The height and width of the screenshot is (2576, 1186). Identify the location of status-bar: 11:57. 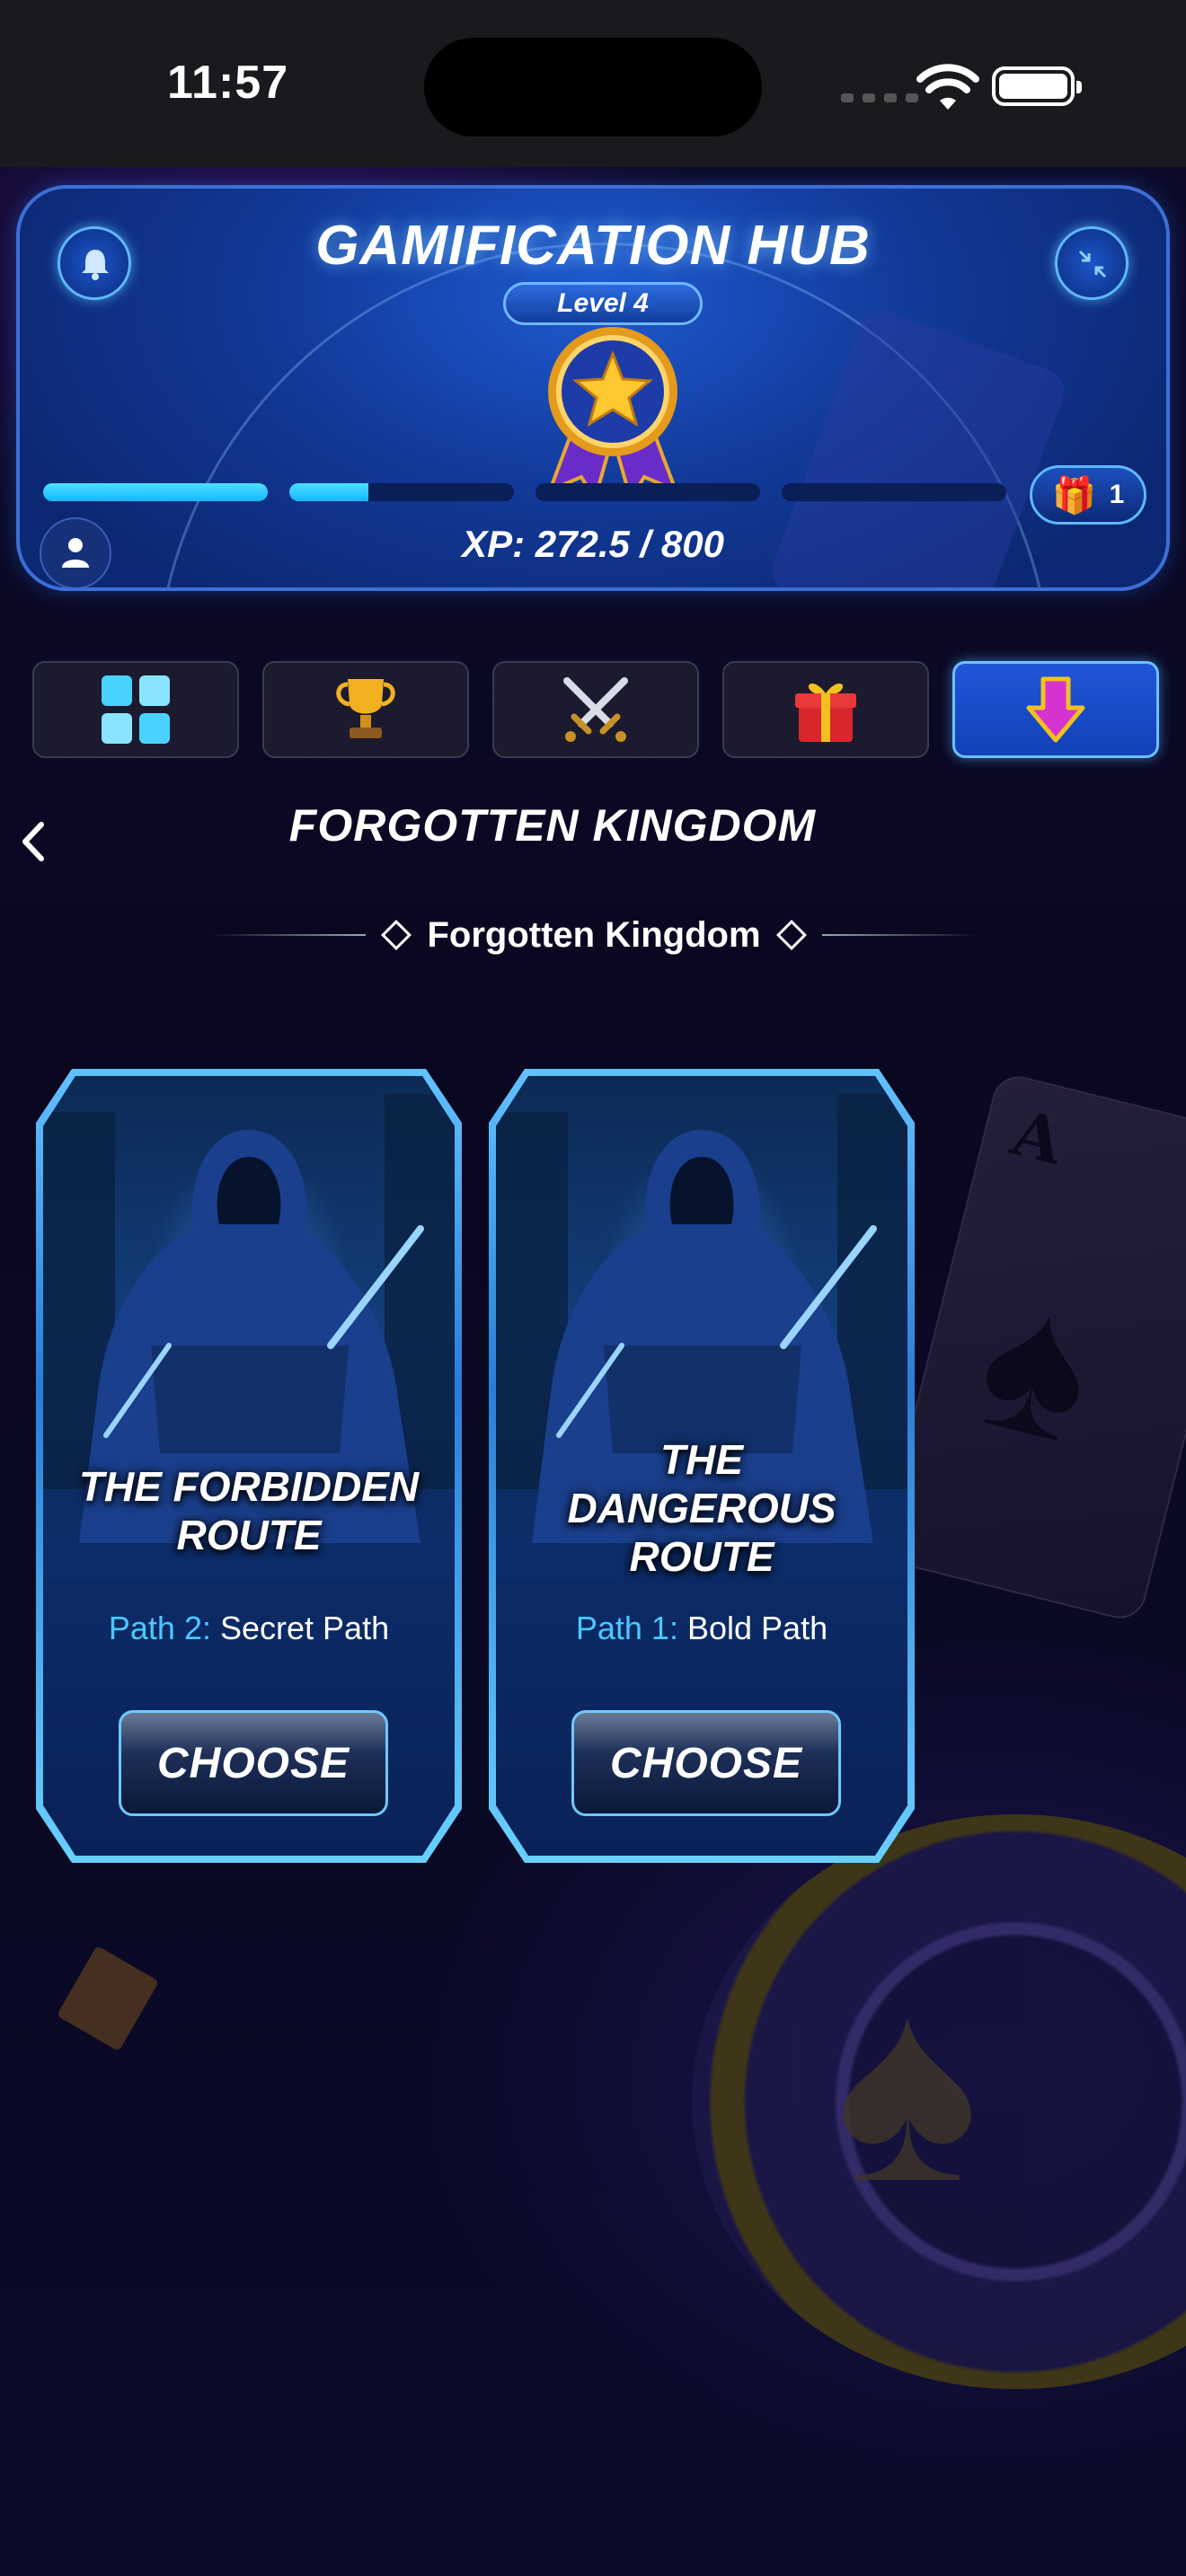
(593, 83).